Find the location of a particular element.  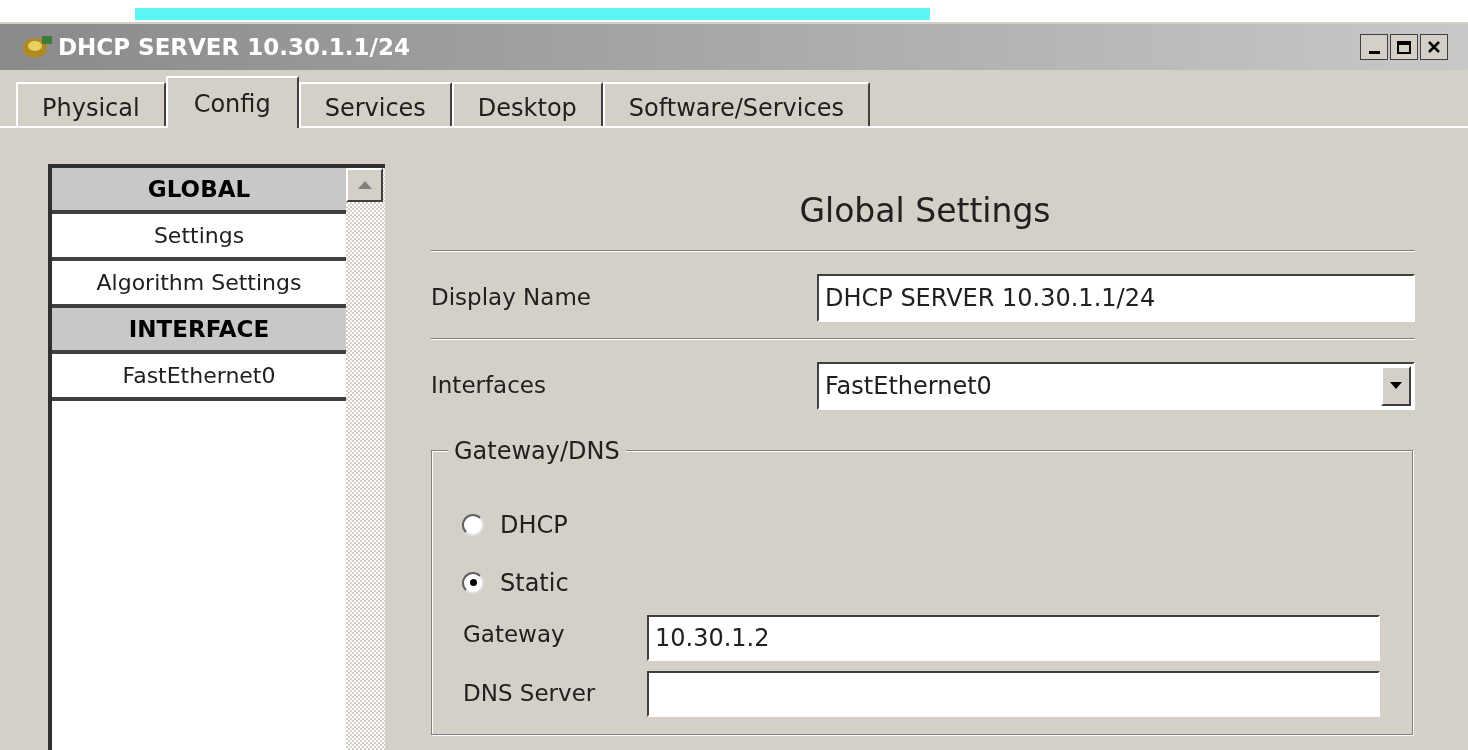

gateway-field: 10.30.1.2 is located at coordinates (1013, 637).